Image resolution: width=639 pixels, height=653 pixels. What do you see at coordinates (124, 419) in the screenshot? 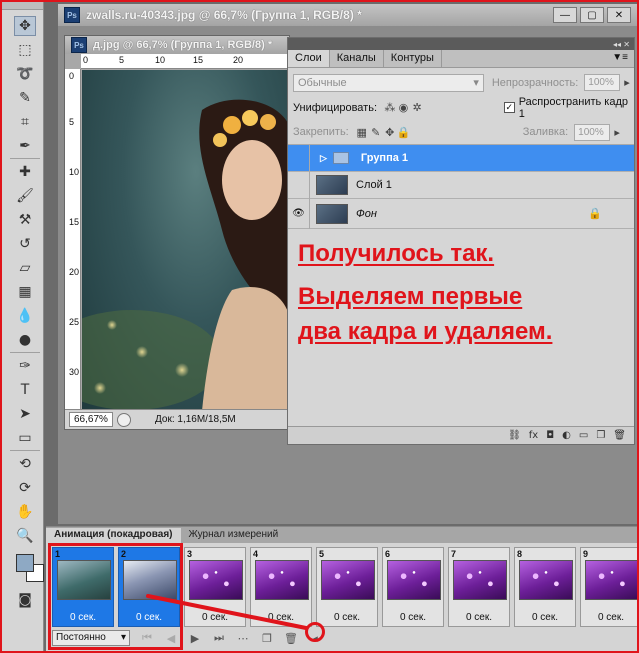
I see `status-menu-icon` at bounding box center [124, 419].